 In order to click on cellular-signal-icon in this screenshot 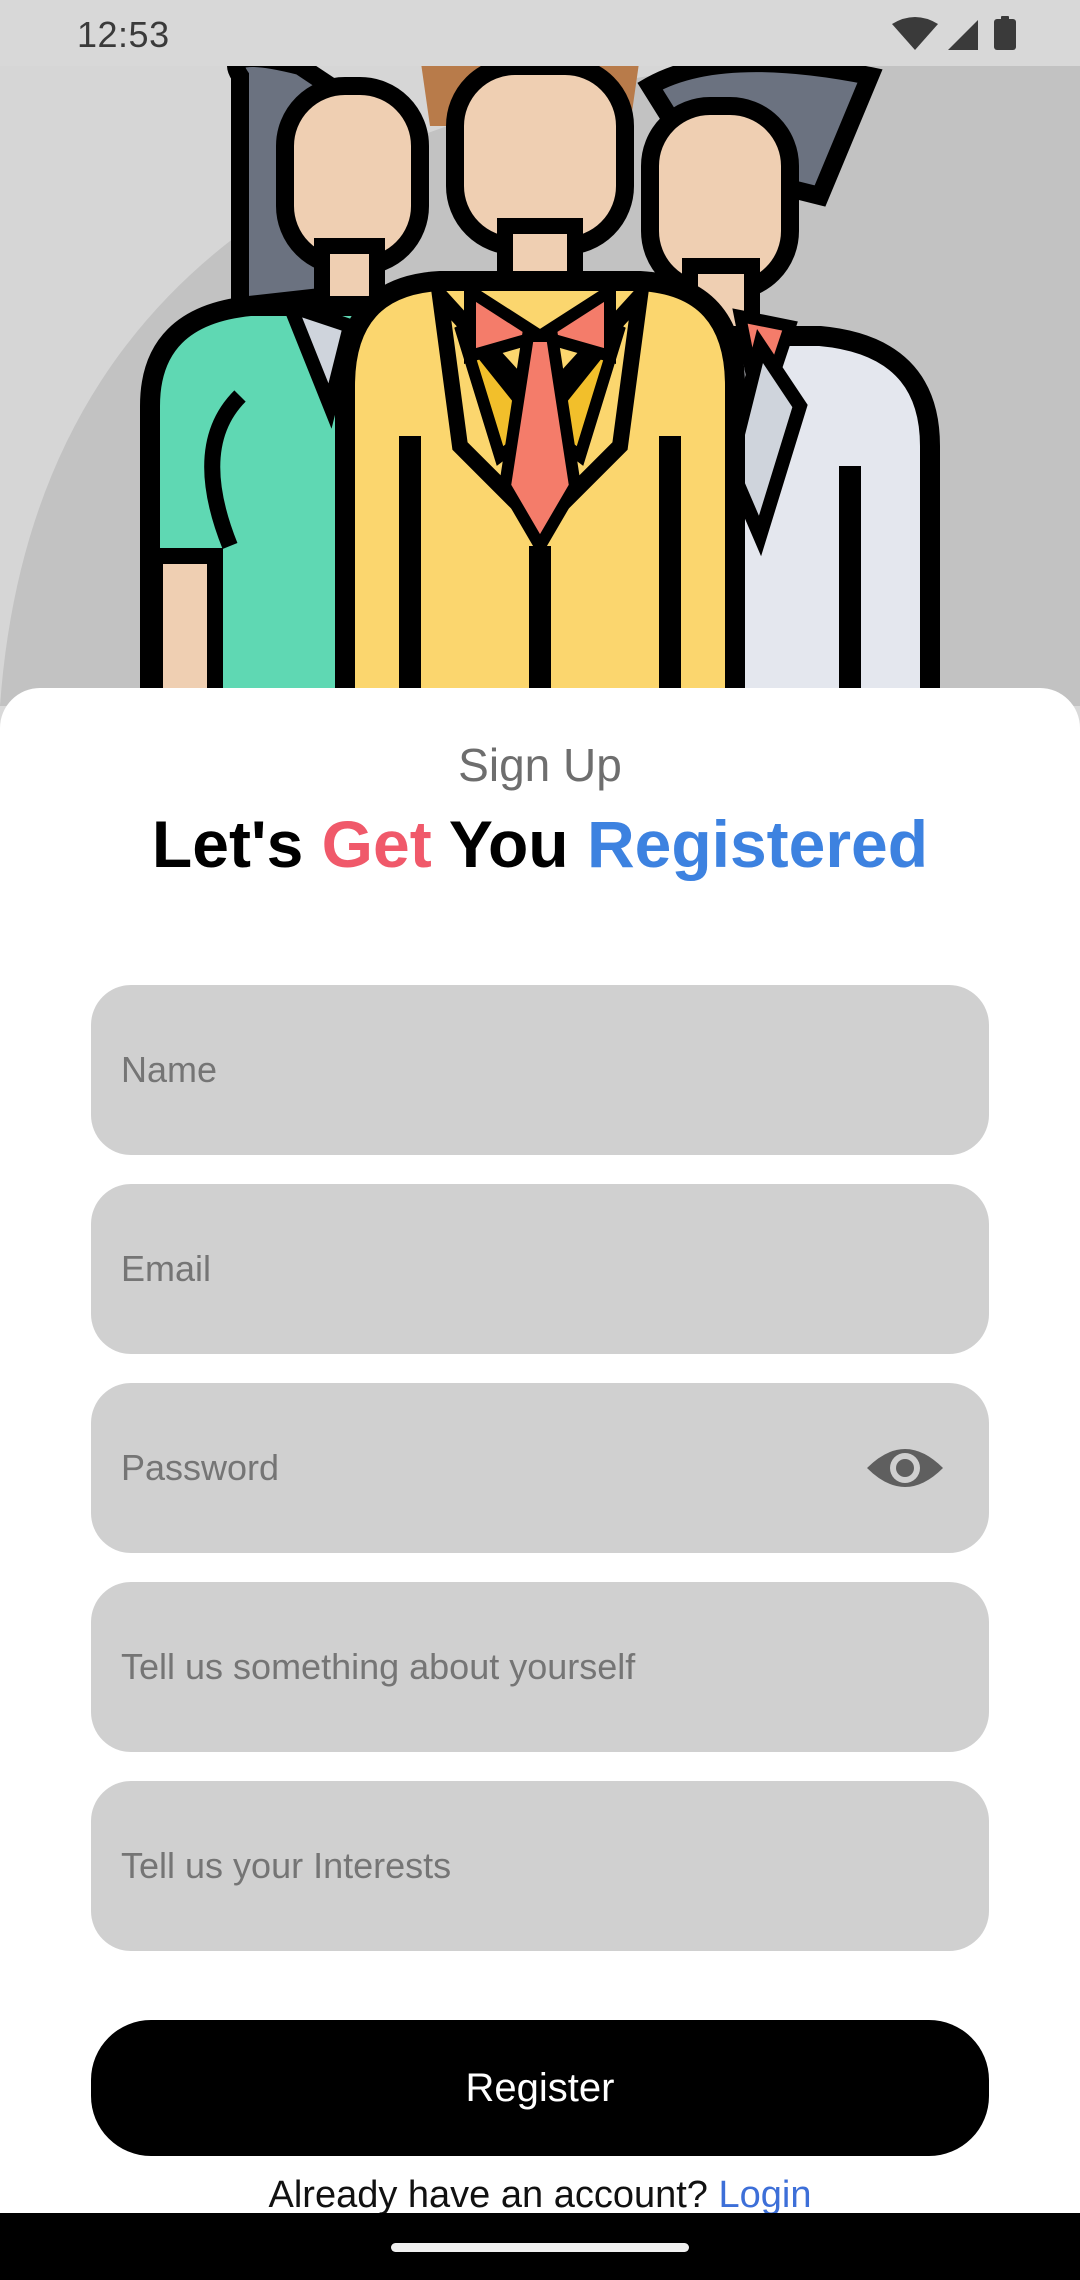, I will do `click(963, 35)`.